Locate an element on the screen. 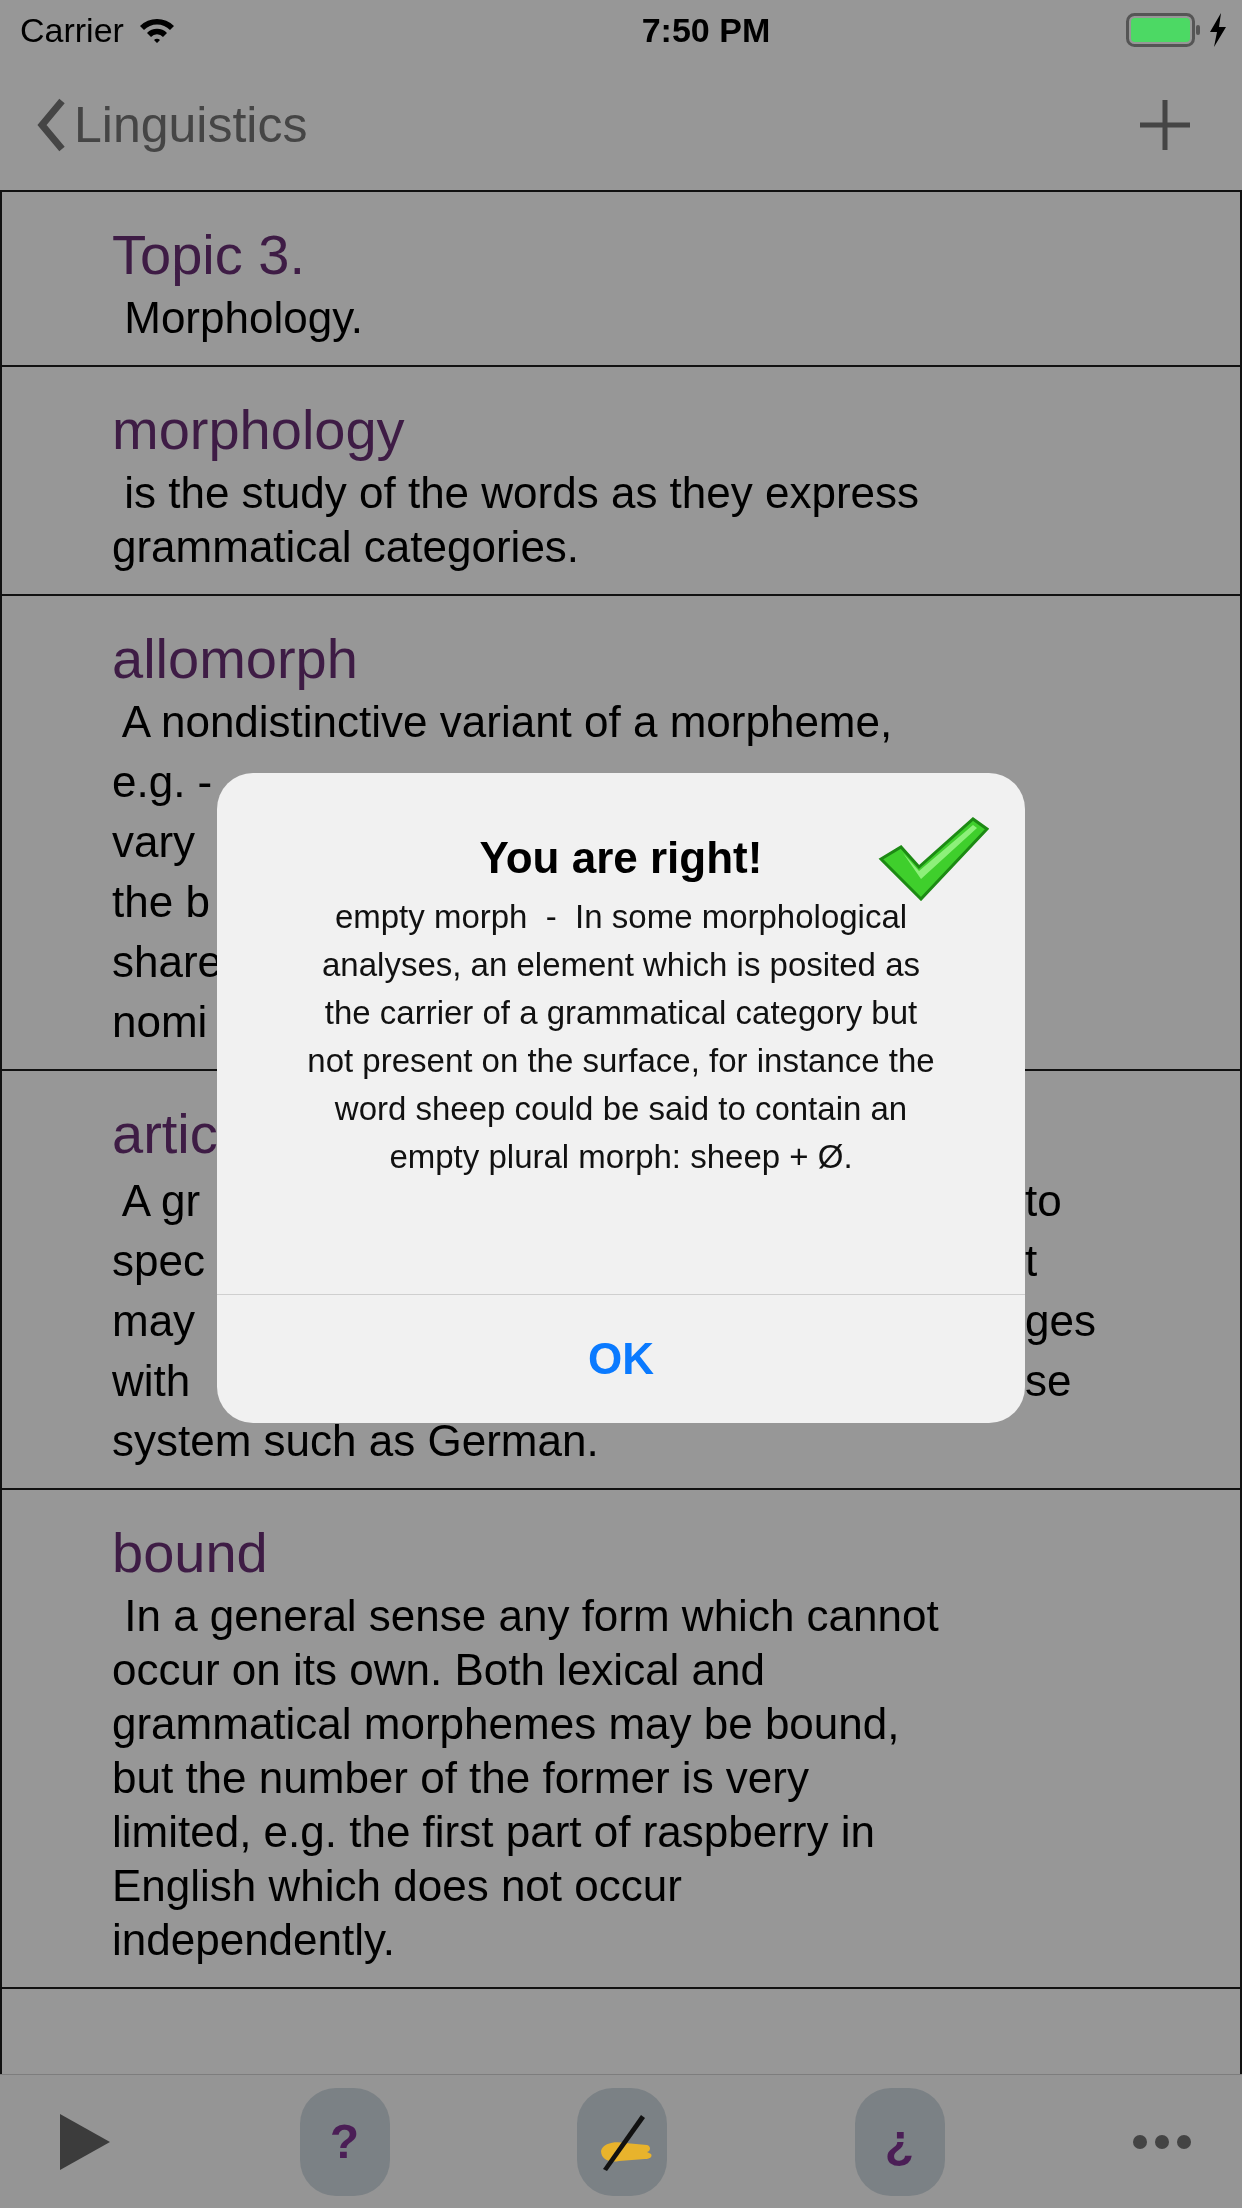 This screenshot has width=1242, height=2208. entry-title: artic is located at coordinates (165, 1134).